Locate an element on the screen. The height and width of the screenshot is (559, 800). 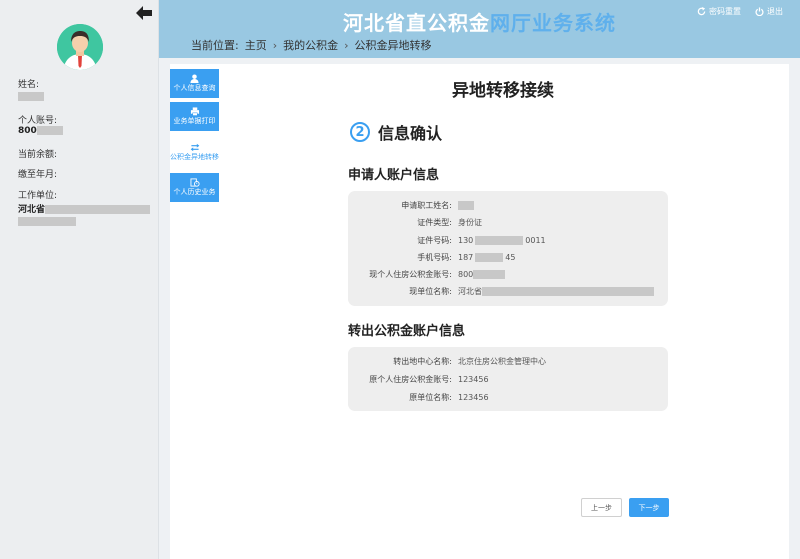
applicant-row-employer: 现单位名称: 河北省 is located at coordinates (508, 291).